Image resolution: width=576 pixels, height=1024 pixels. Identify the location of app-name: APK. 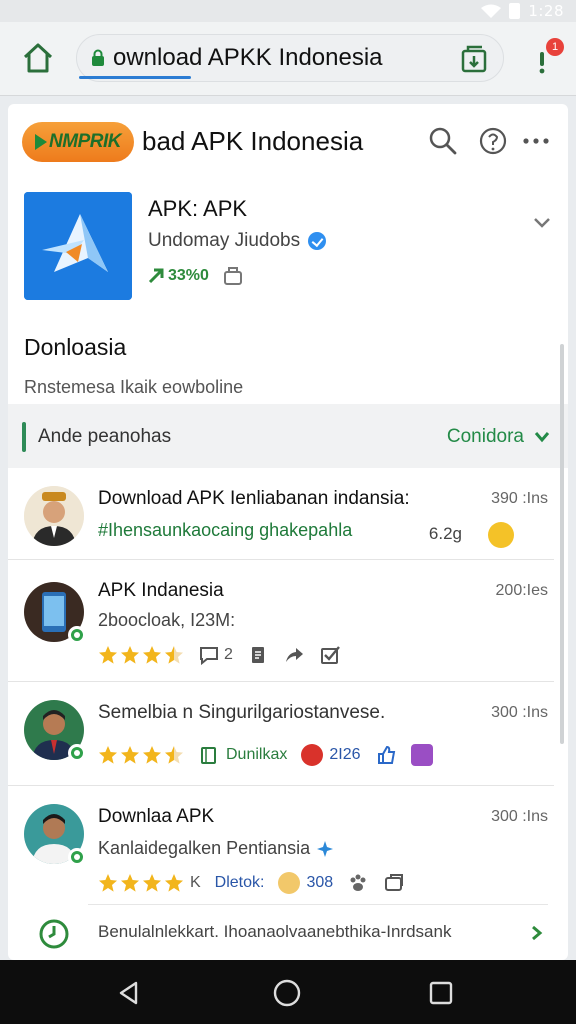
(198, 208).